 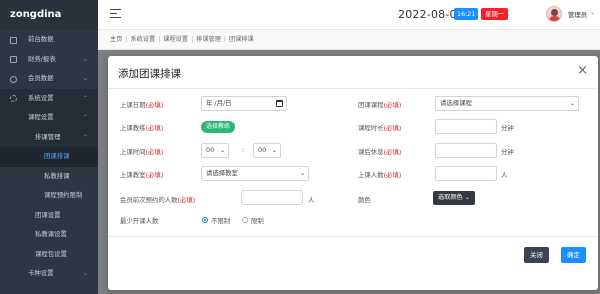 I want to click on close-button: 关闭, so click(x=536, y=255).